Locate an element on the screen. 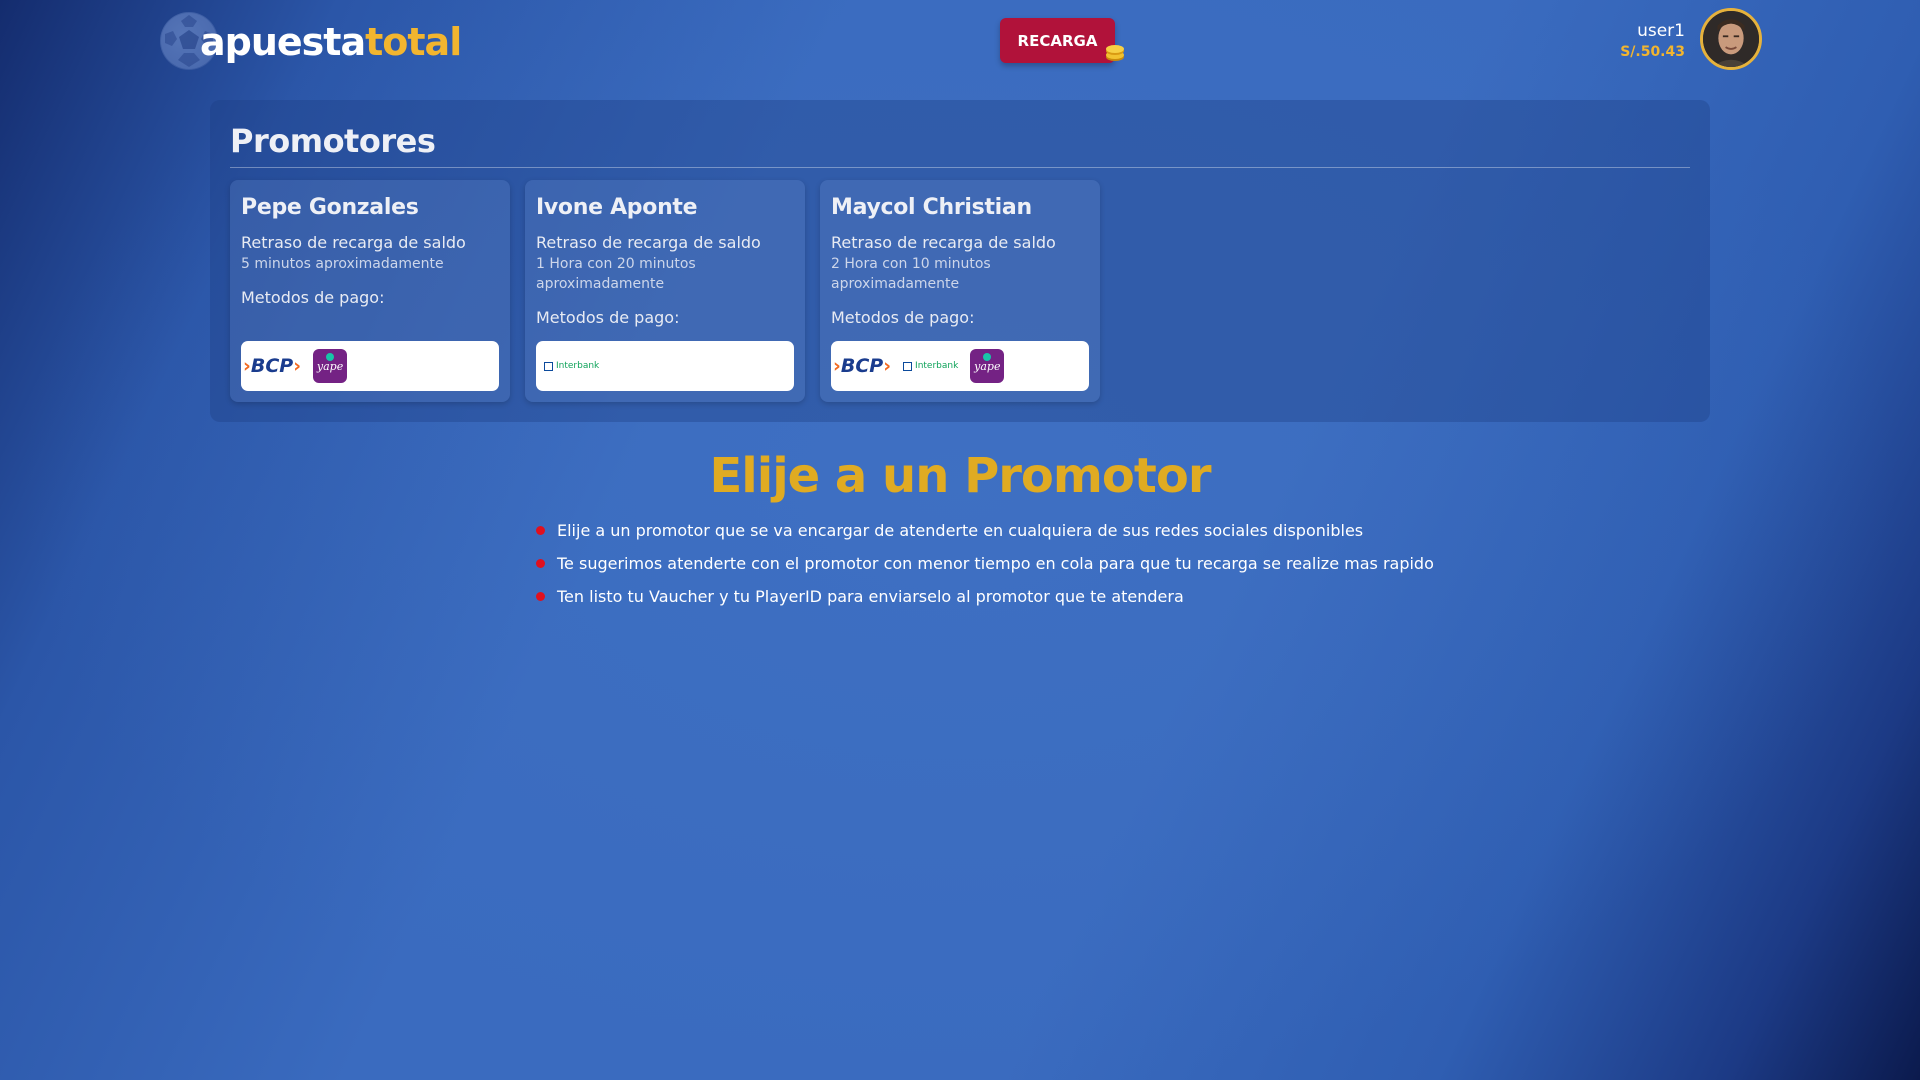  payment-methods: Interbank is located at coordinates (665, 366).